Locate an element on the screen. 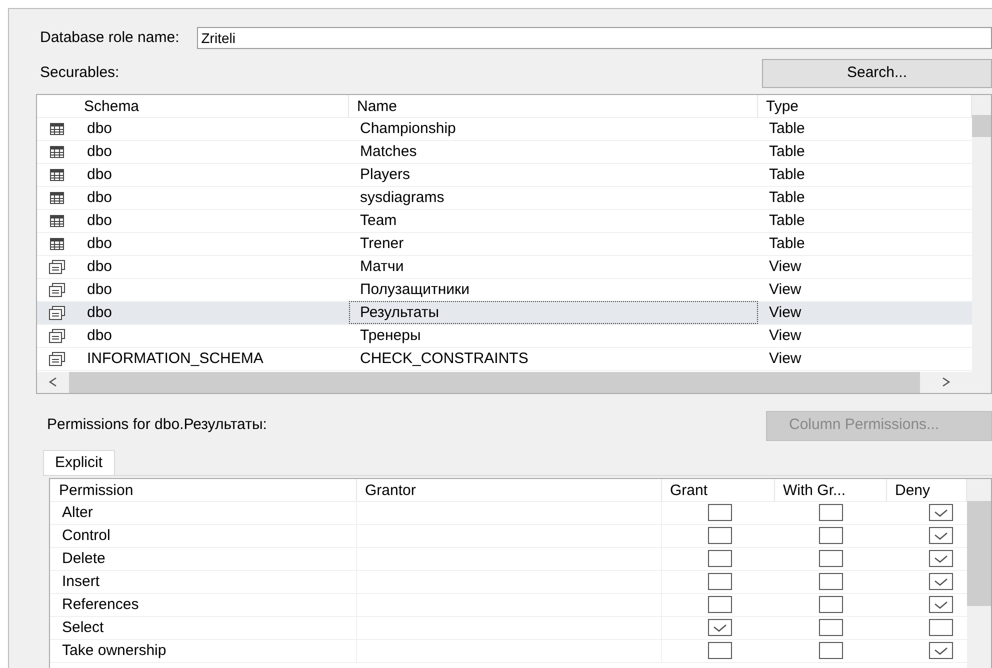  securable-row: dbo Полузащитники View is located at coordinates (504, 290).